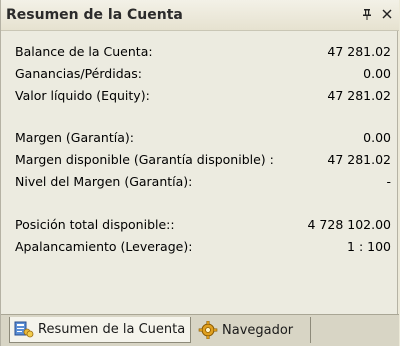 This screenshot has width=400, height=346. Describe the element at coordinates (203, 183) in the screenshot. I see `row-margin-level: Nivel del Margen (Garantía): -` at that location.